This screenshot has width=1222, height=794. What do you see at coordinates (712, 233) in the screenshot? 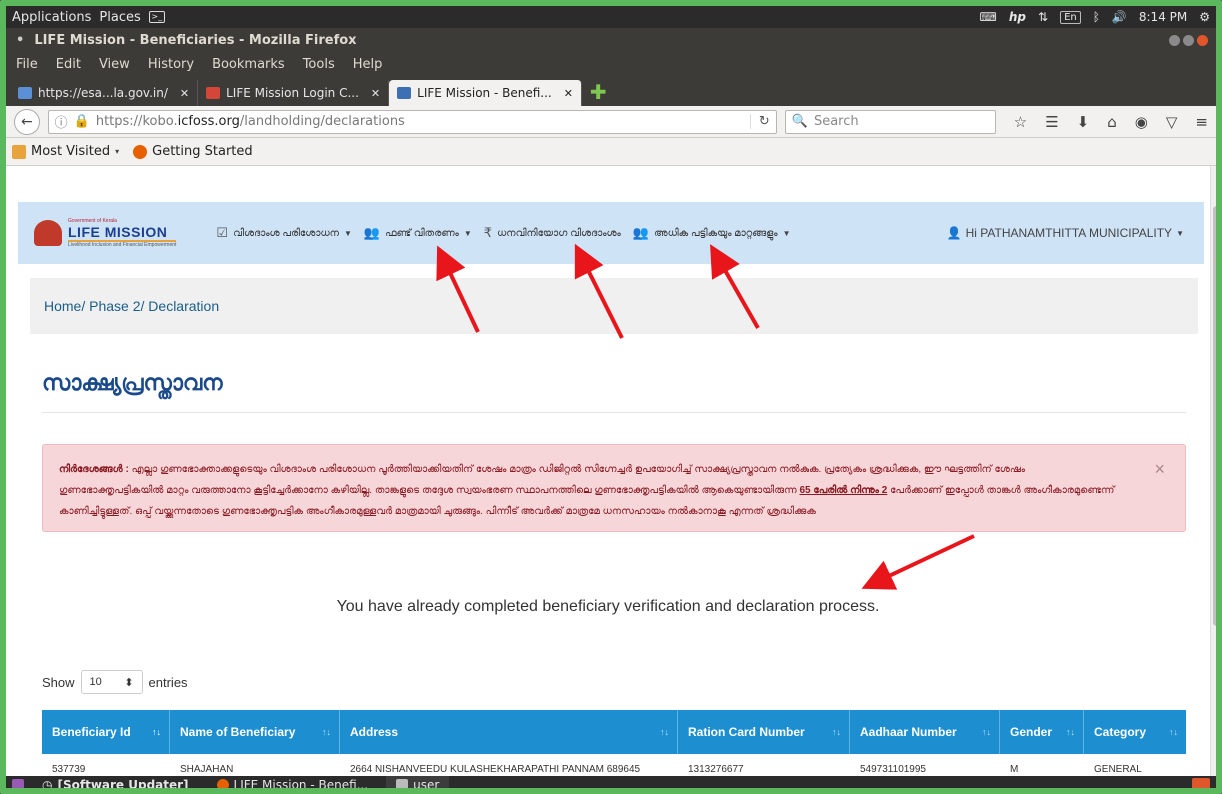
I see `nav-additional-list-menu: 👥 അധിക പട്ടികയും മാറ്റങ്ങളും ▼` at bounding box center [712, 233].